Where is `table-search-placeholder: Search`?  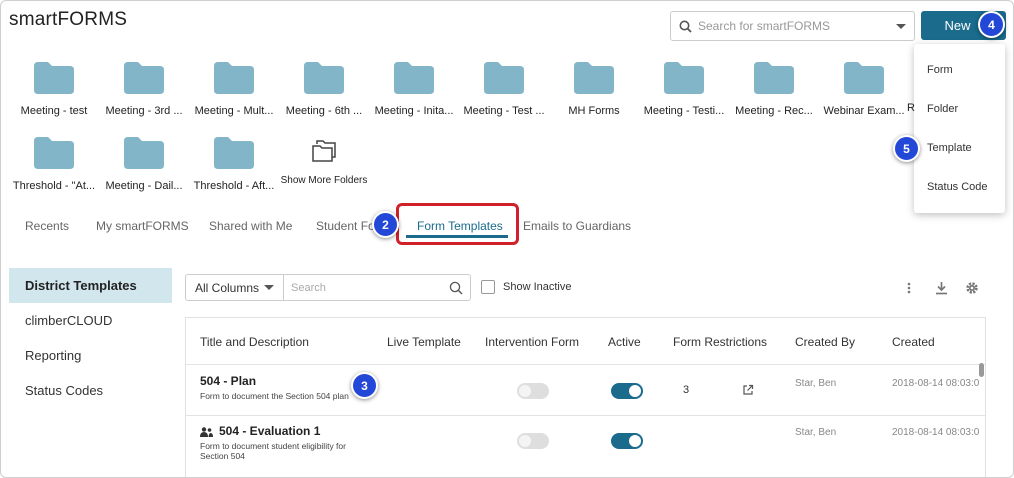 table-search-placeholder: Search is located at coordinates (308, 287).